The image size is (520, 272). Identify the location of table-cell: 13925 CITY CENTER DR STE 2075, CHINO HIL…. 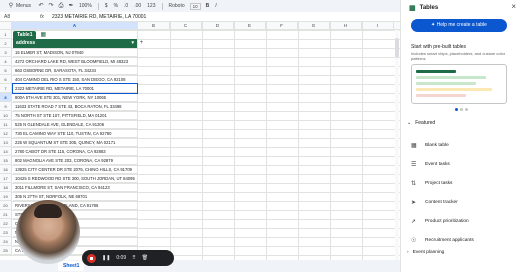
(75, 169).